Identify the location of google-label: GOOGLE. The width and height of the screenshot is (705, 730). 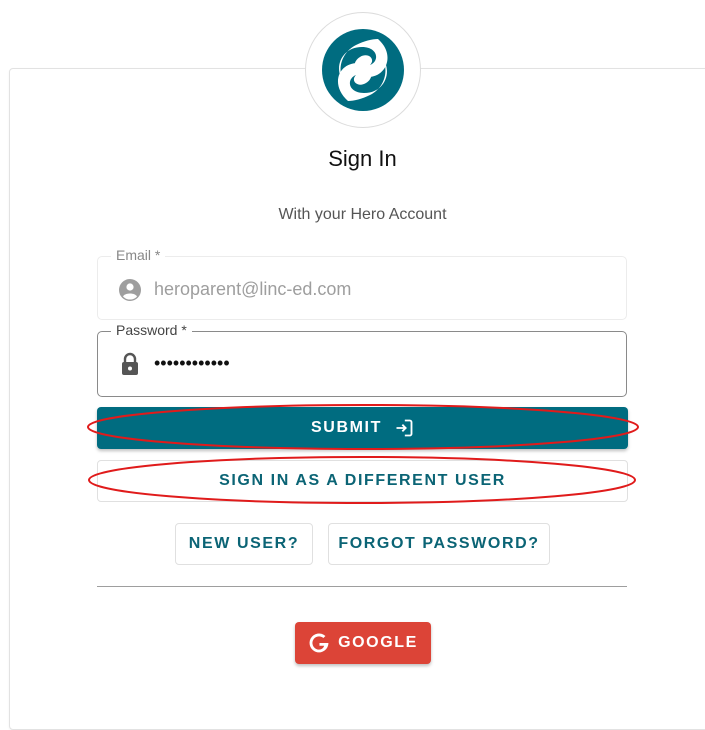
(378, 642).